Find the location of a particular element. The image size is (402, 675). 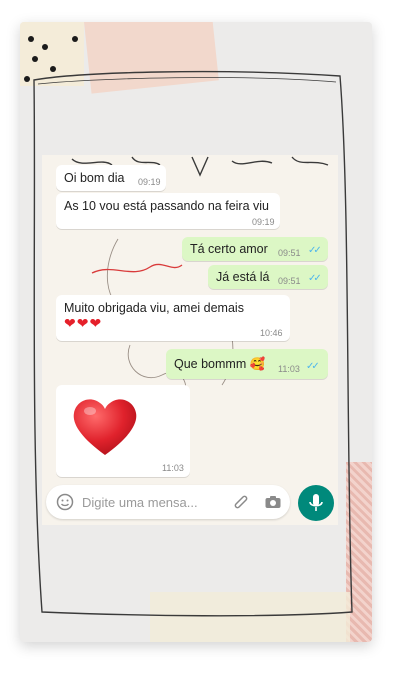

heart-emojis: ❤❤❤ is located at coordinates (83, 323).